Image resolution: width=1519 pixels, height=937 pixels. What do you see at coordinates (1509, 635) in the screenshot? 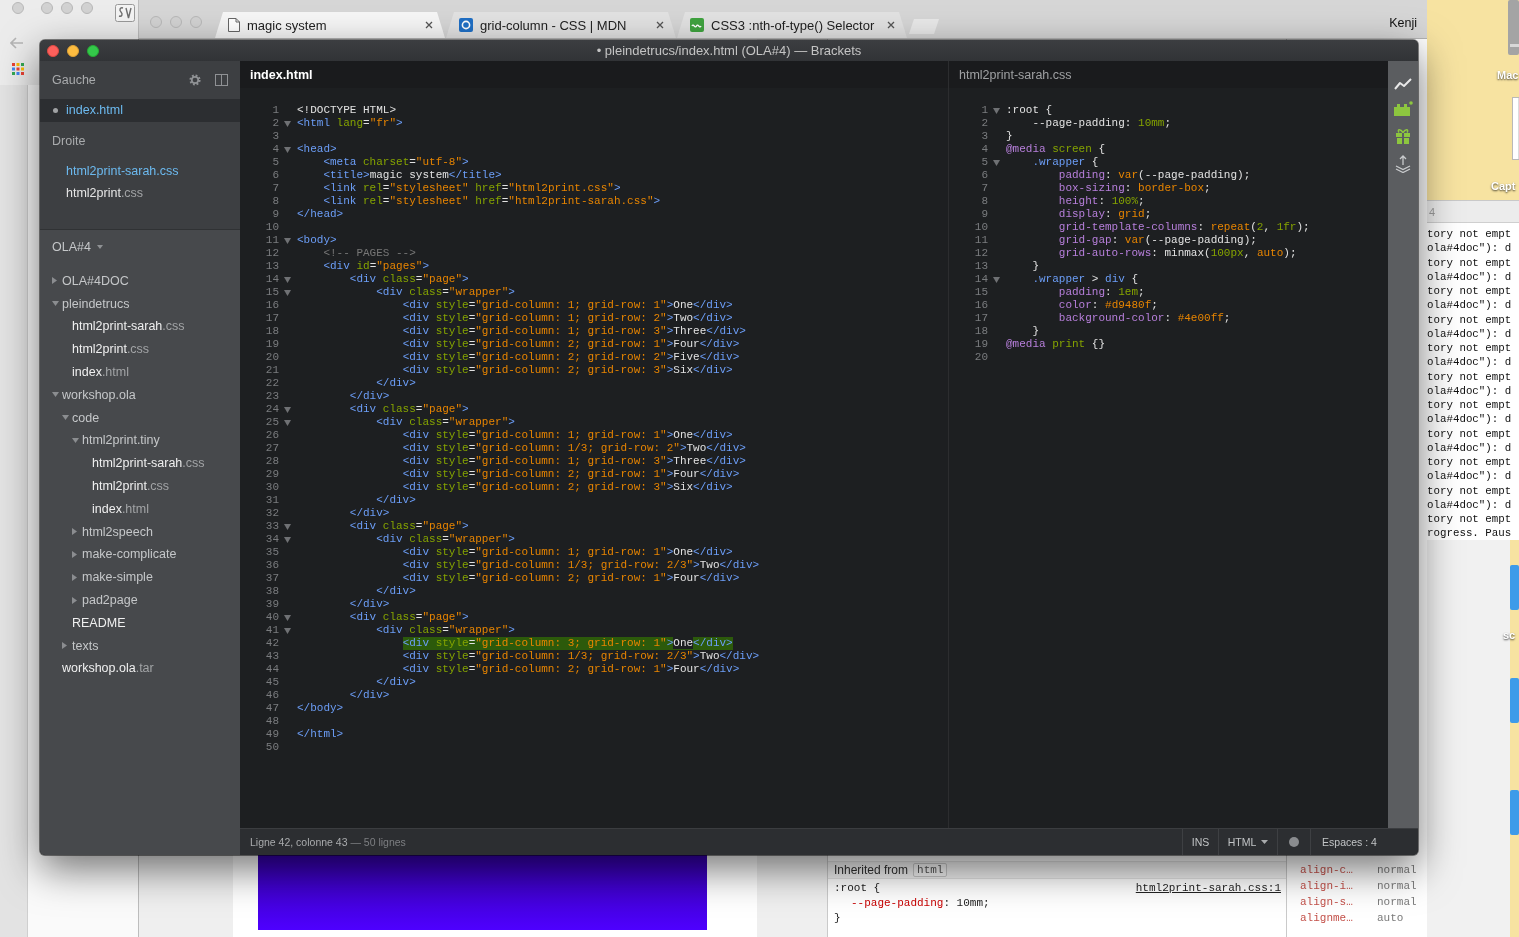
I see `icon-label: sc` at bounding box center [1509, 635].